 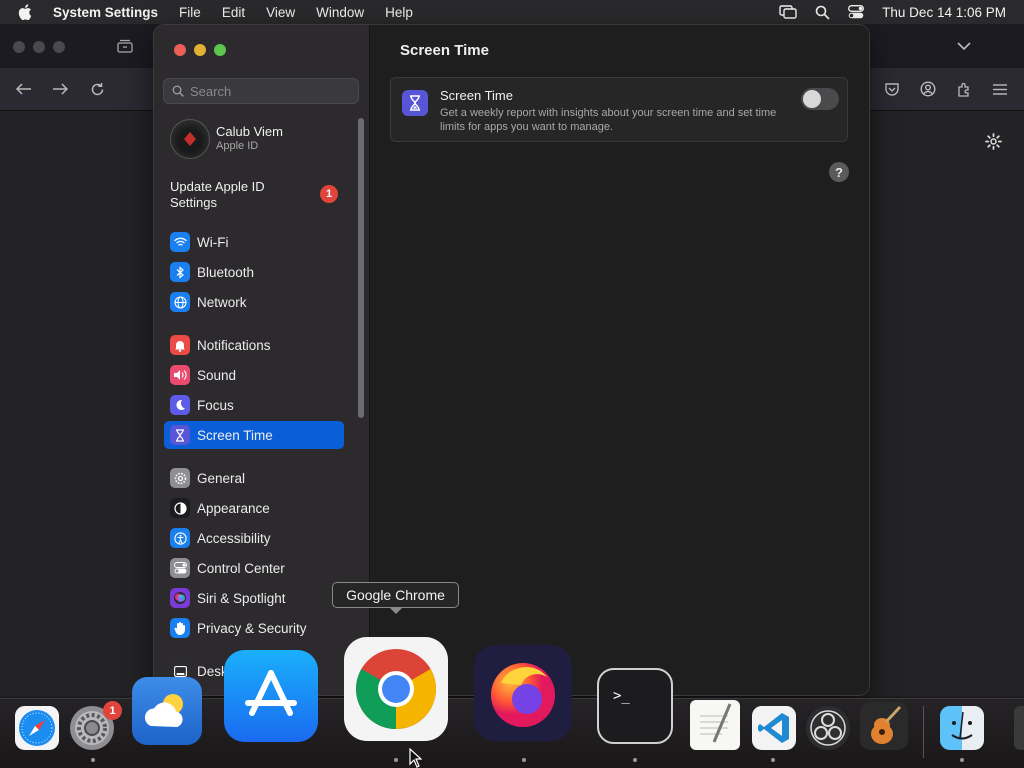 I want to click on hamburger-menu-icon, so click(x=1000, y=89).